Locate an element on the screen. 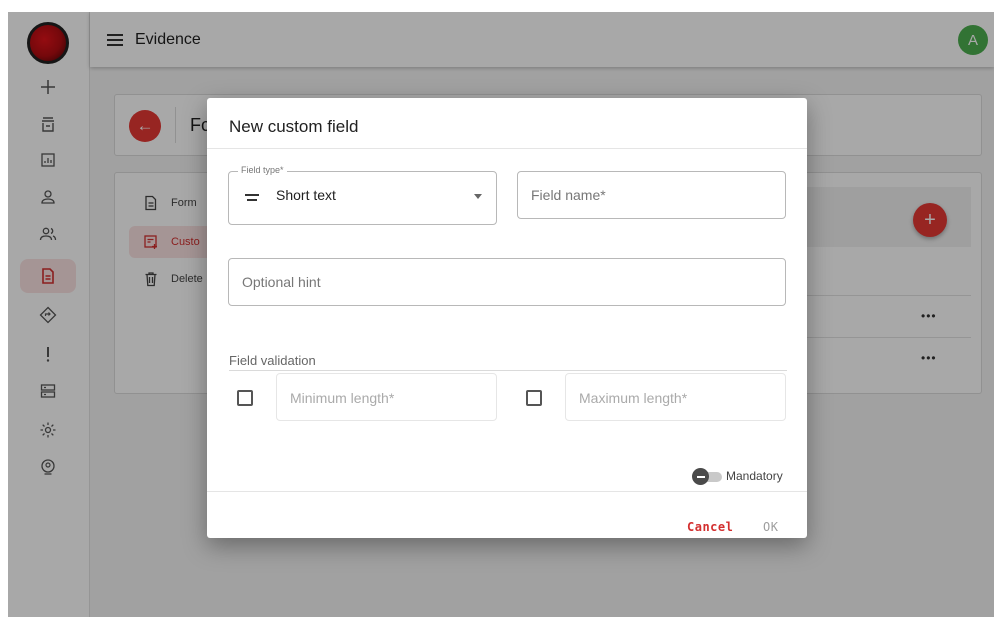 This screenshot has width=994, height=617. hint-placeholder: Optional hint is located at coordinates (281, 282).